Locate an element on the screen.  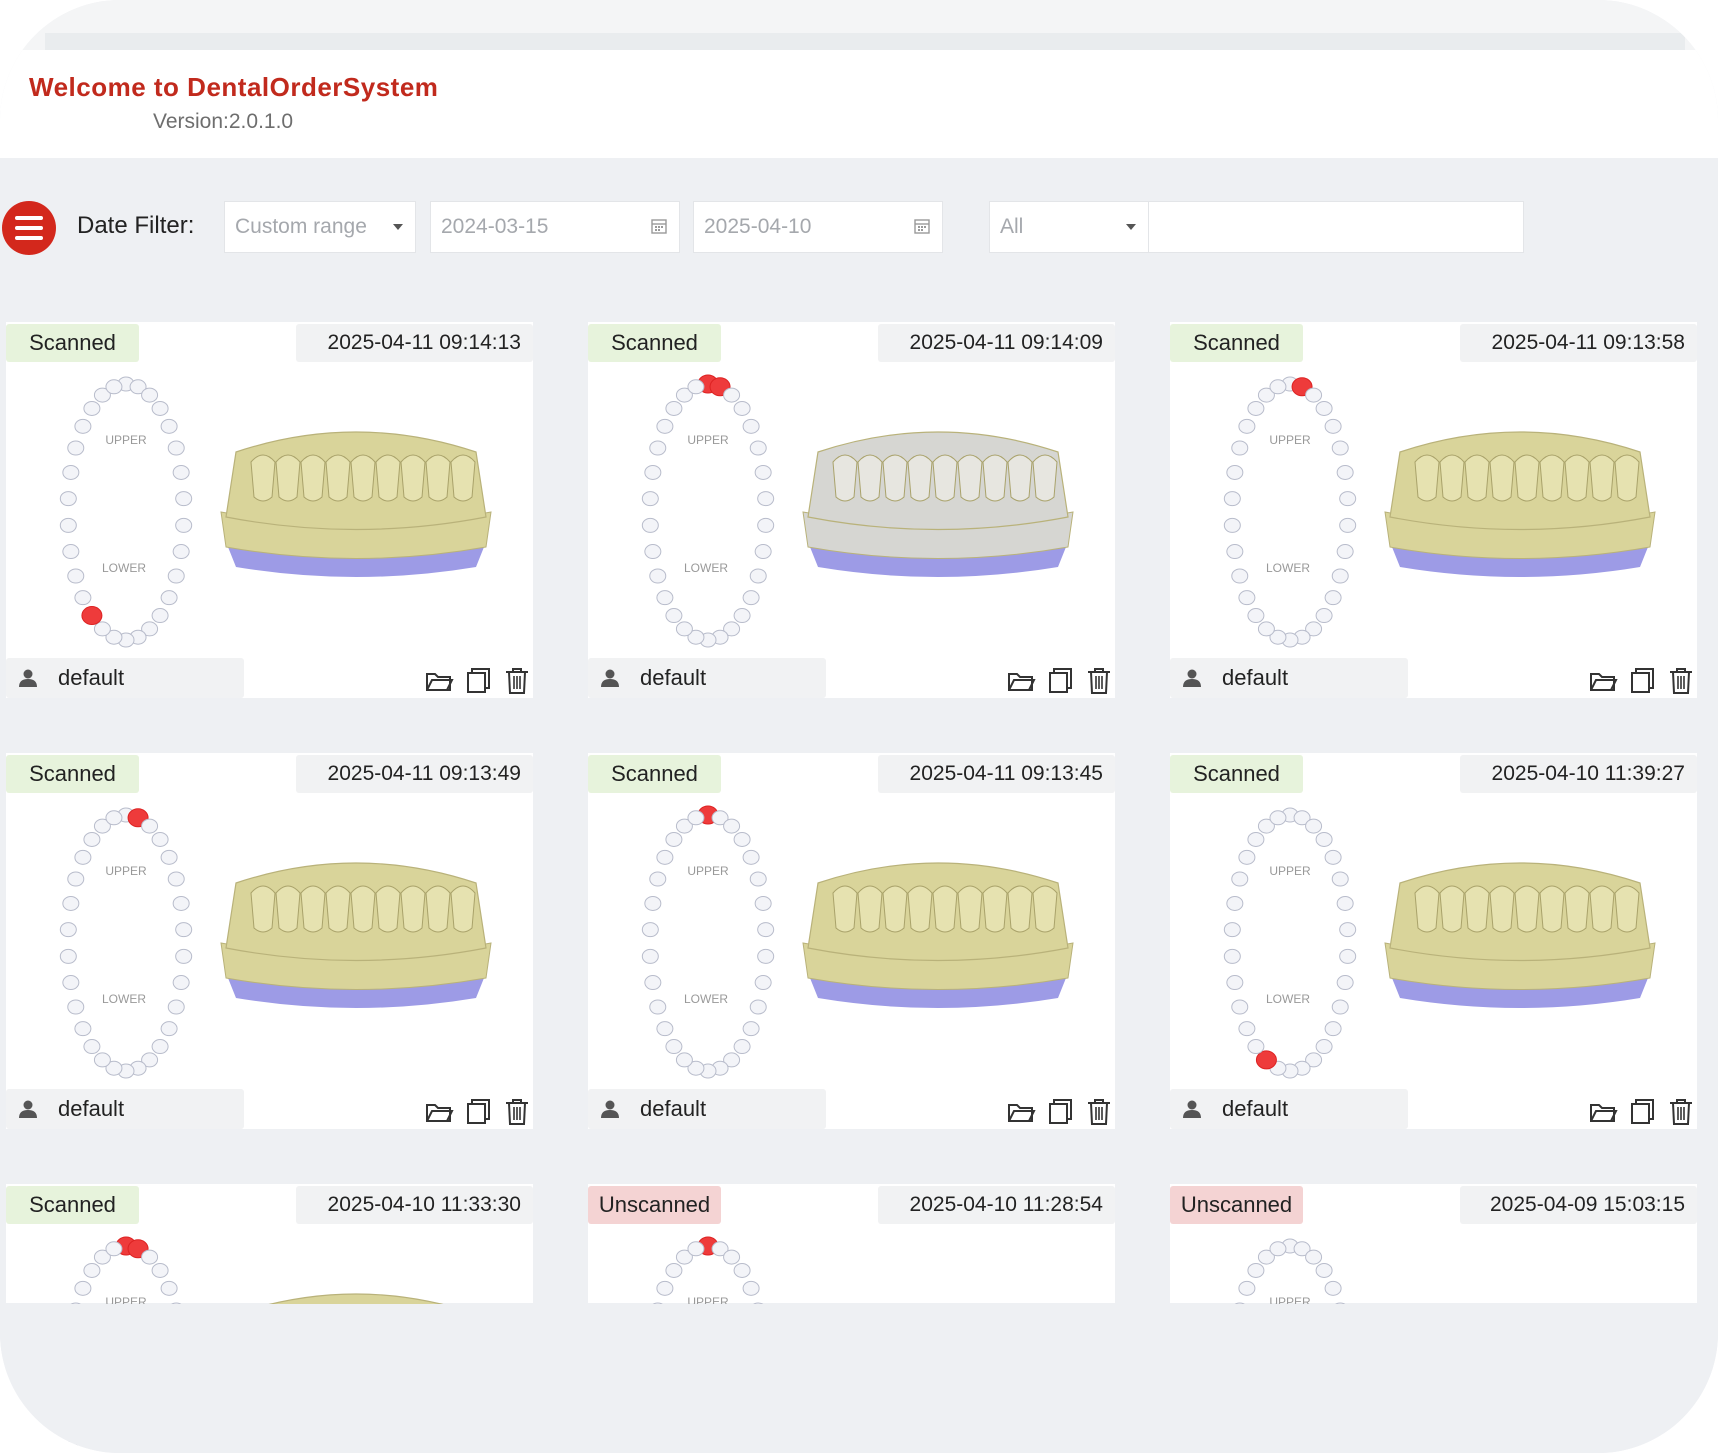
order-card: Unscanned2025-04-09 15:03:15UPPERLOWER is located at coordinates (1433, 1318).